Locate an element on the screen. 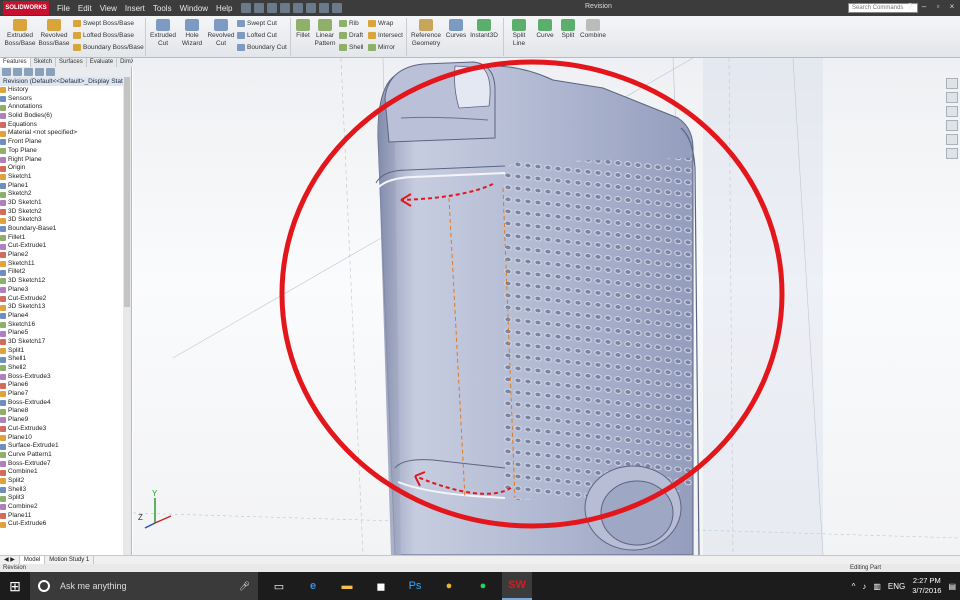 The width and height of the screenshot is (960, 600). tree-item: Plane4 is located at coordinates (65, 316).